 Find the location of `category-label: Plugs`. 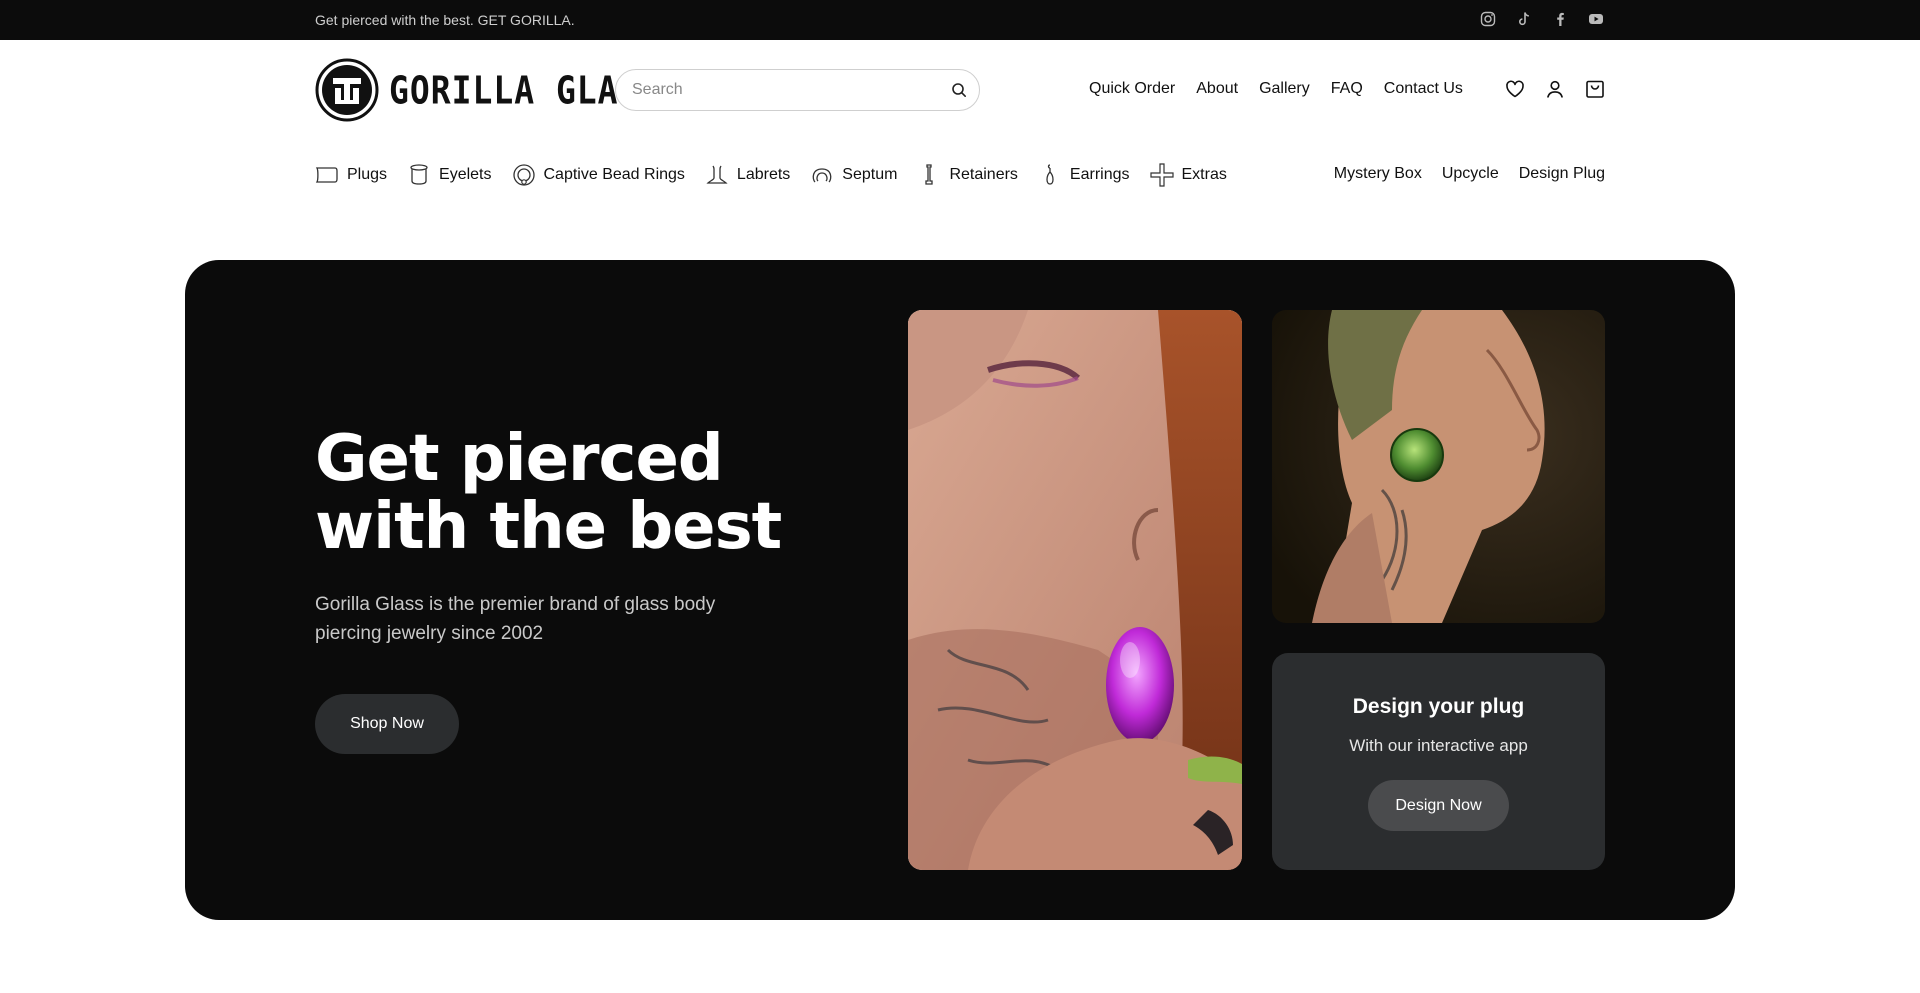

category-label: Plugs is located at coordinates (367, 174).